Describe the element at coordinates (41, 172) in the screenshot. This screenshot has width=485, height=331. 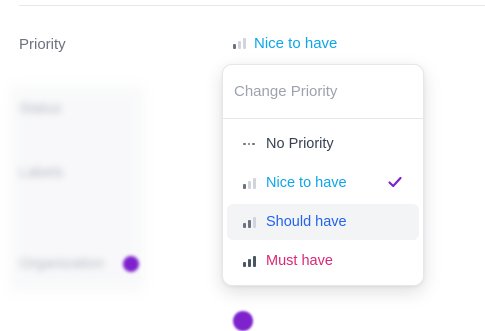
I see `labels-label: Labels` at that location.